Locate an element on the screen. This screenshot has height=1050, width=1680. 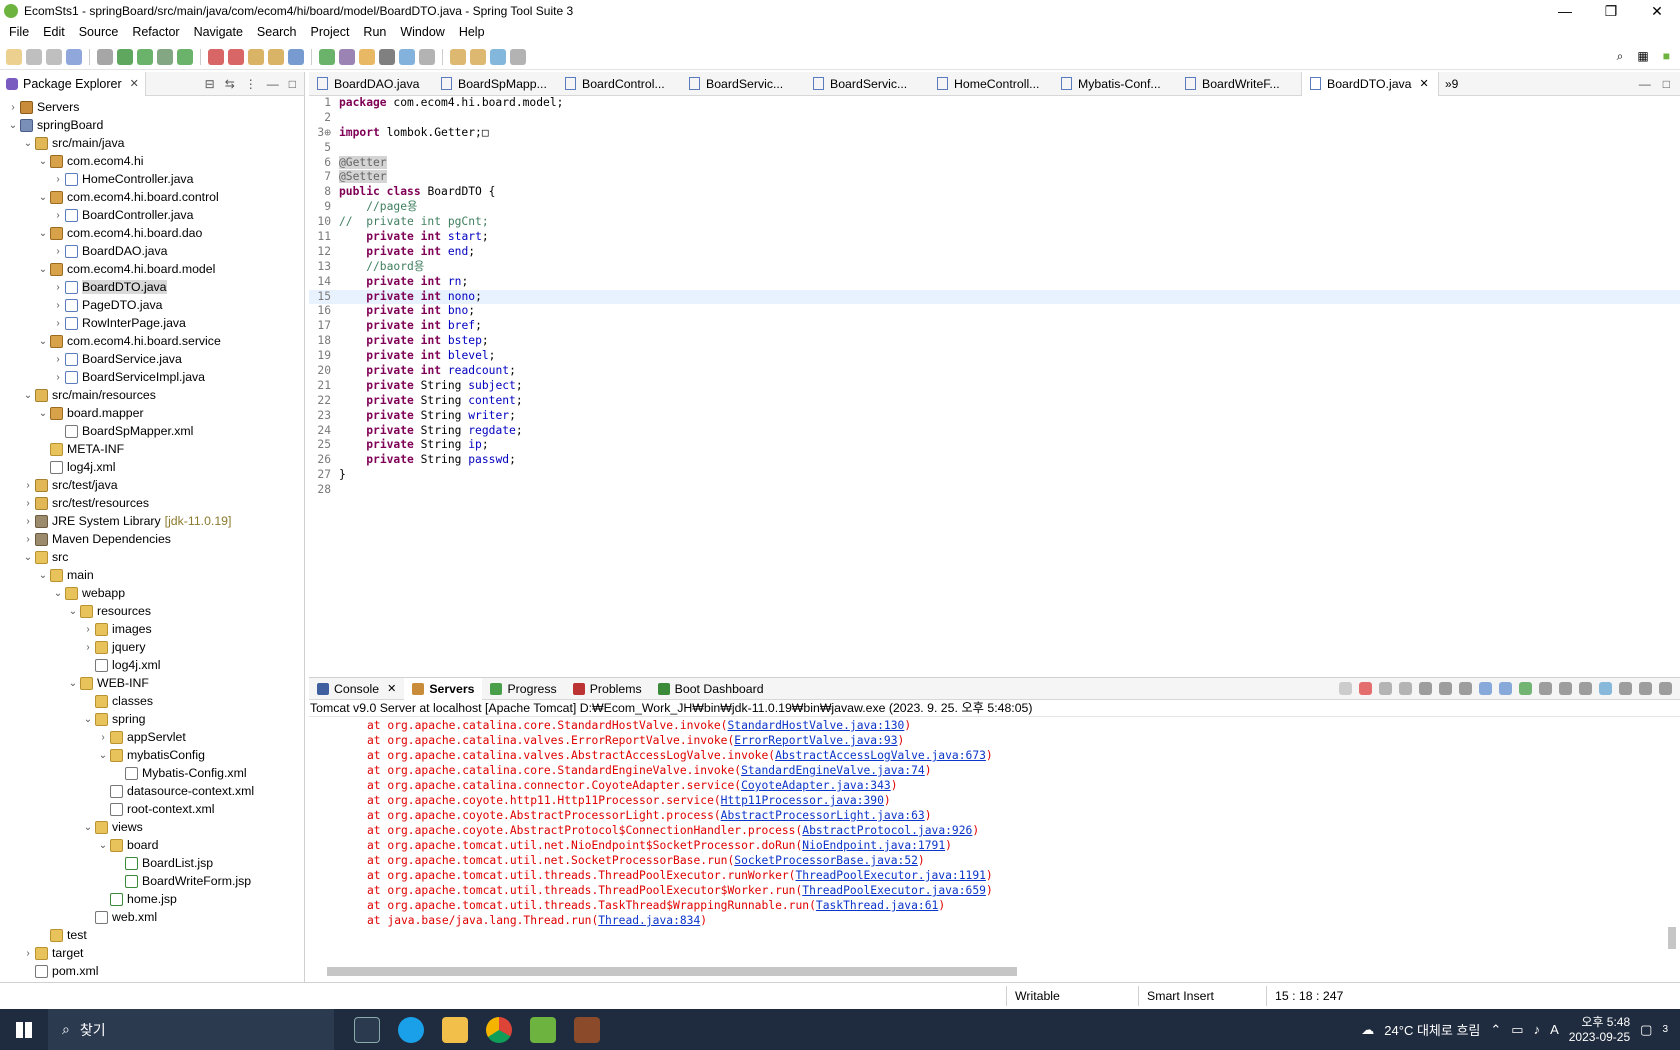
tree-item: ⌄ src is located at coordinates (152, 557).